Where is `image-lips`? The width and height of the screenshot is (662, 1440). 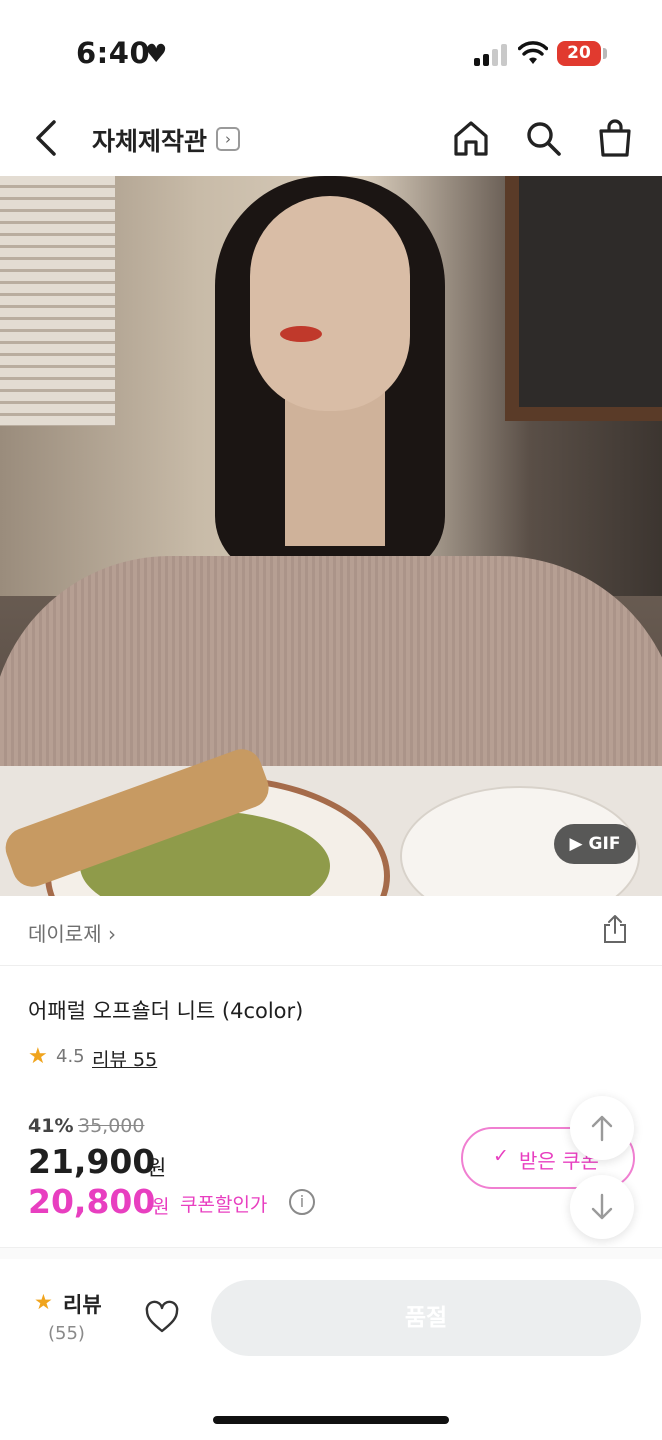 image-lips is located at coordinates (301, 334).